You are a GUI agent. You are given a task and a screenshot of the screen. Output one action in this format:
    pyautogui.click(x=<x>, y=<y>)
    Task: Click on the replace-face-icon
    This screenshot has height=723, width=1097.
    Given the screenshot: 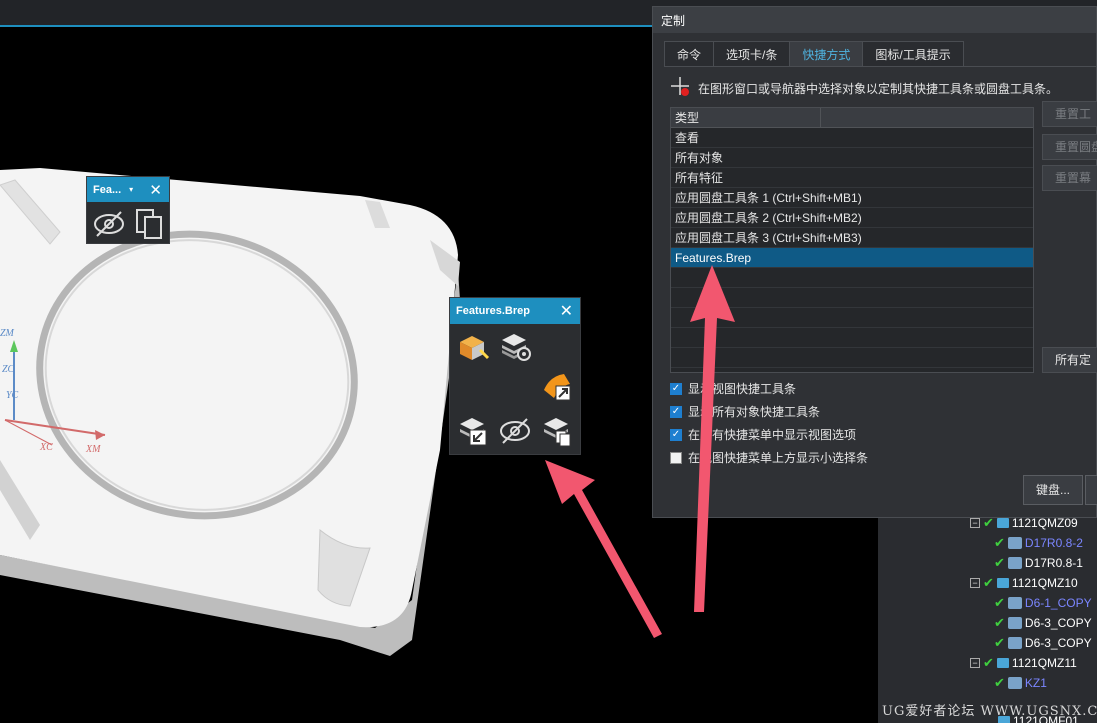 What is the action you would take?
    pyautogui.click(x=557, y=387)
    